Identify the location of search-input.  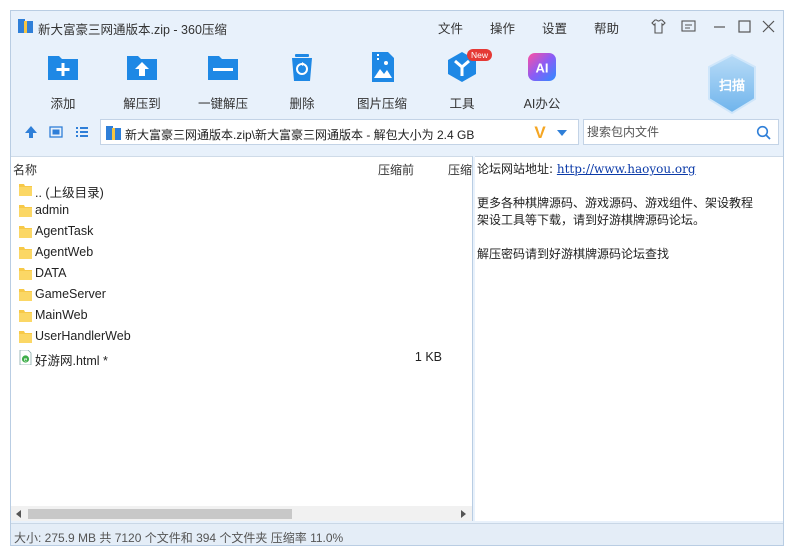
(667, 132).